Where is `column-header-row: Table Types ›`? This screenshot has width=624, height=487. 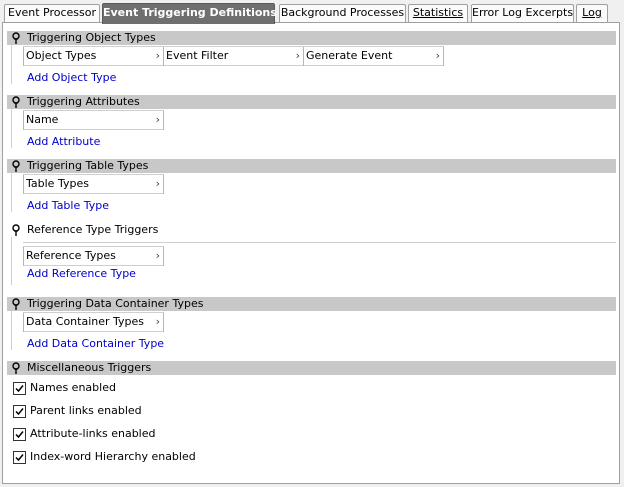
column-header-row: Table Types › is located at coordinates (93, 184).